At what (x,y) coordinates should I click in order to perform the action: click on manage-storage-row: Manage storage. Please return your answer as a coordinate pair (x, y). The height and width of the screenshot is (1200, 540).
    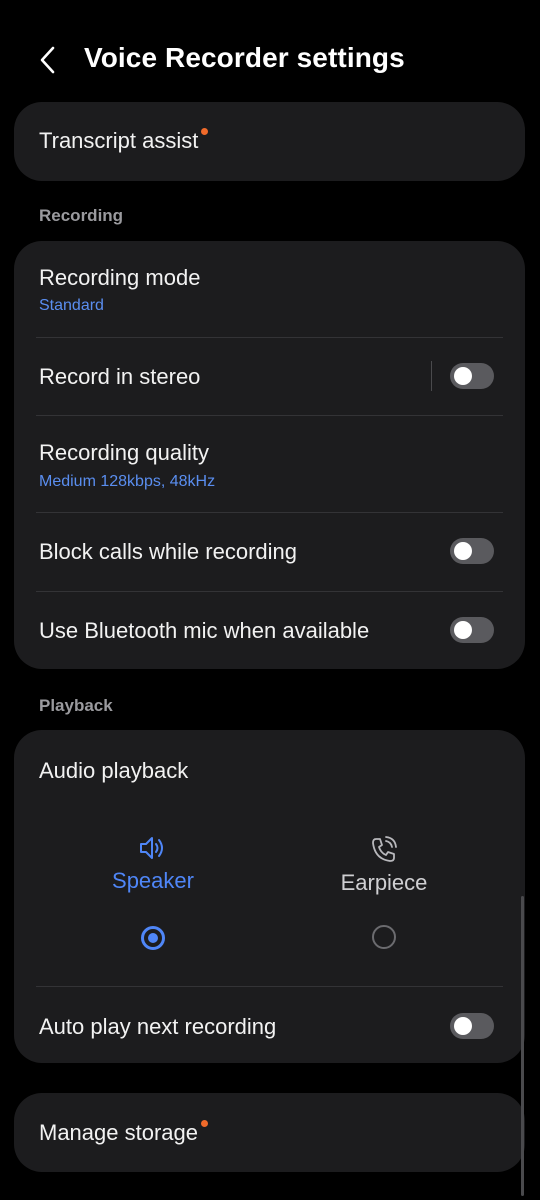
    Looking at the image, I should click on (123, 1133).